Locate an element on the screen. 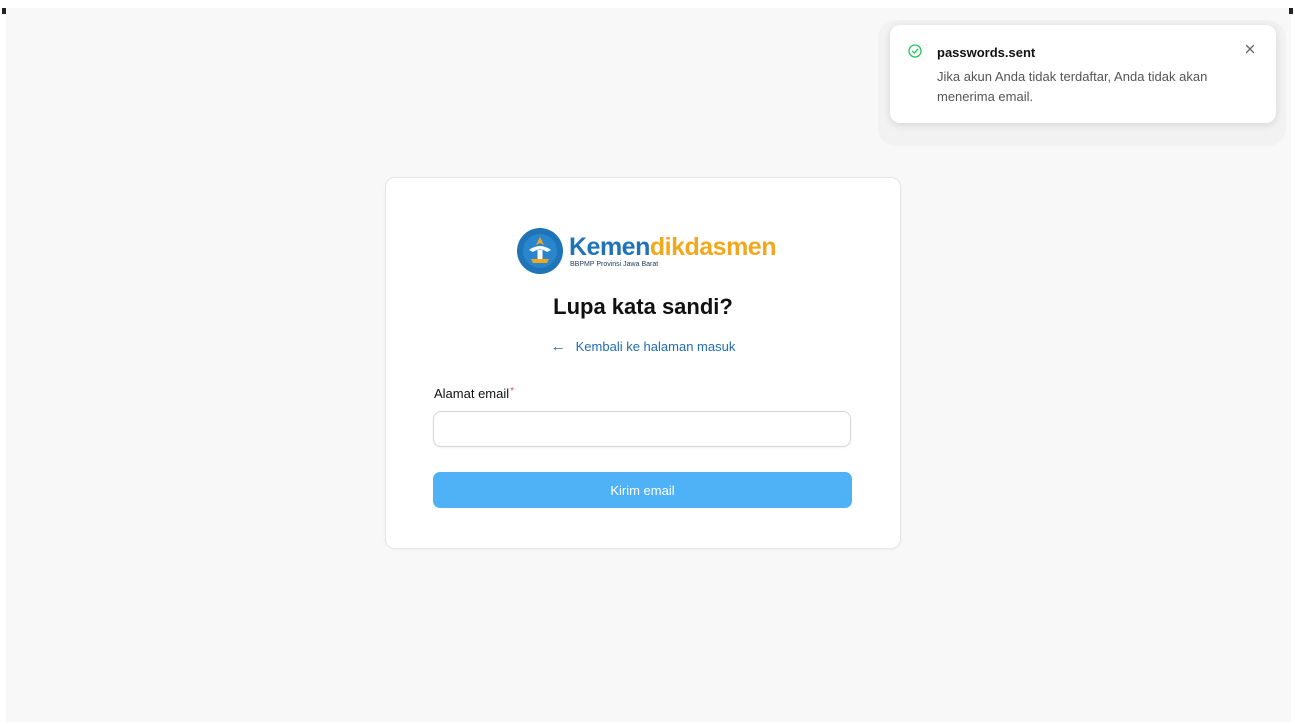 The image size is (1295, 724). window-corner-left is located at coordinates (4, 11).